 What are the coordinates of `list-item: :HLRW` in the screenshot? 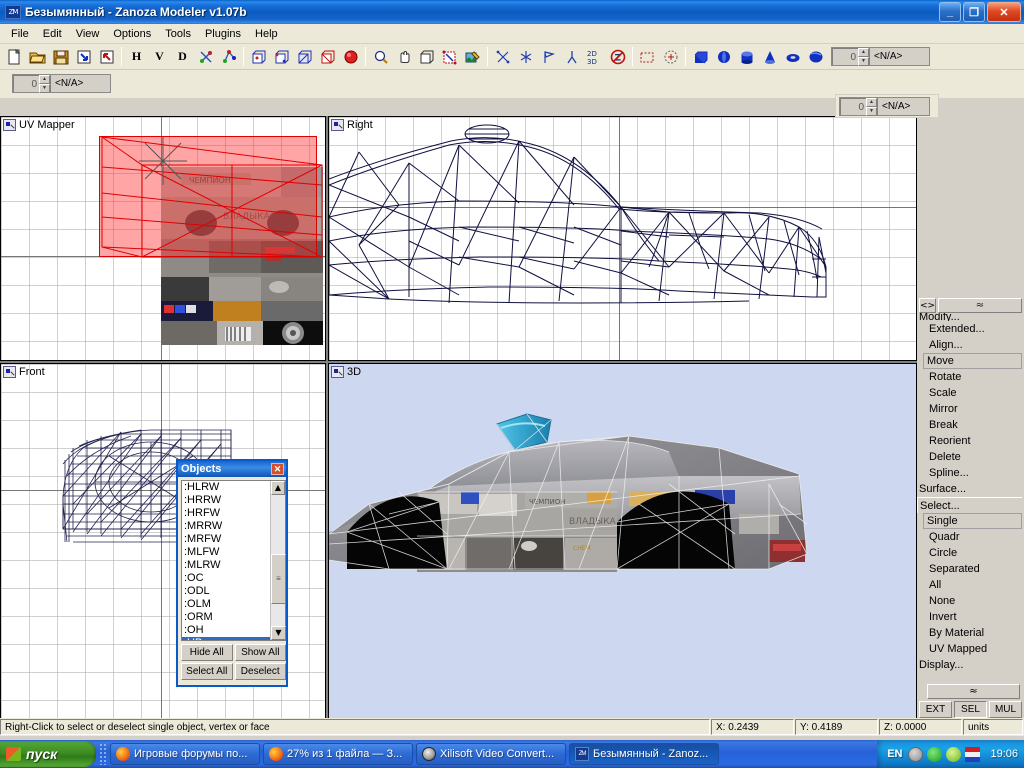 It's located at (226, 487).